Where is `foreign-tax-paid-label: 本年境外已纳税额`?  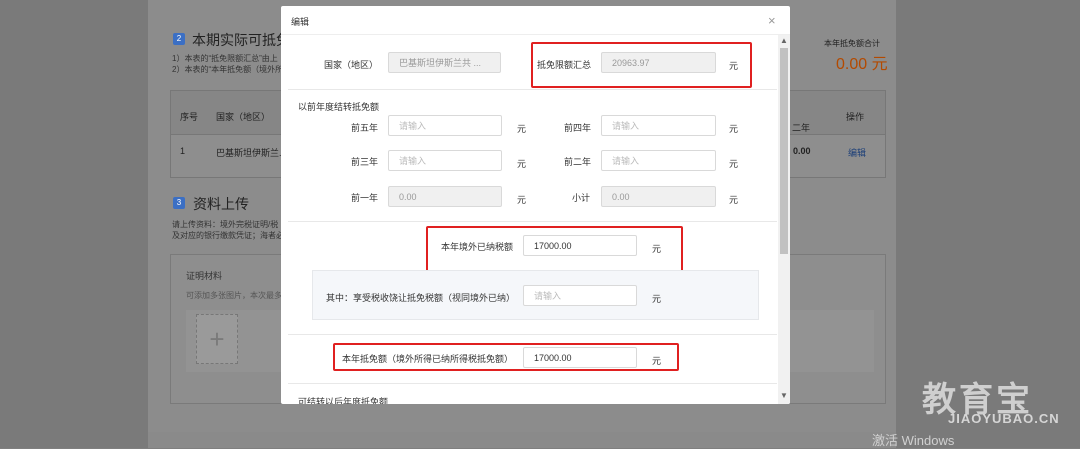 foreign-tax-paid-label: 本年境外已纳税额 is located at coordinates (477, 247).